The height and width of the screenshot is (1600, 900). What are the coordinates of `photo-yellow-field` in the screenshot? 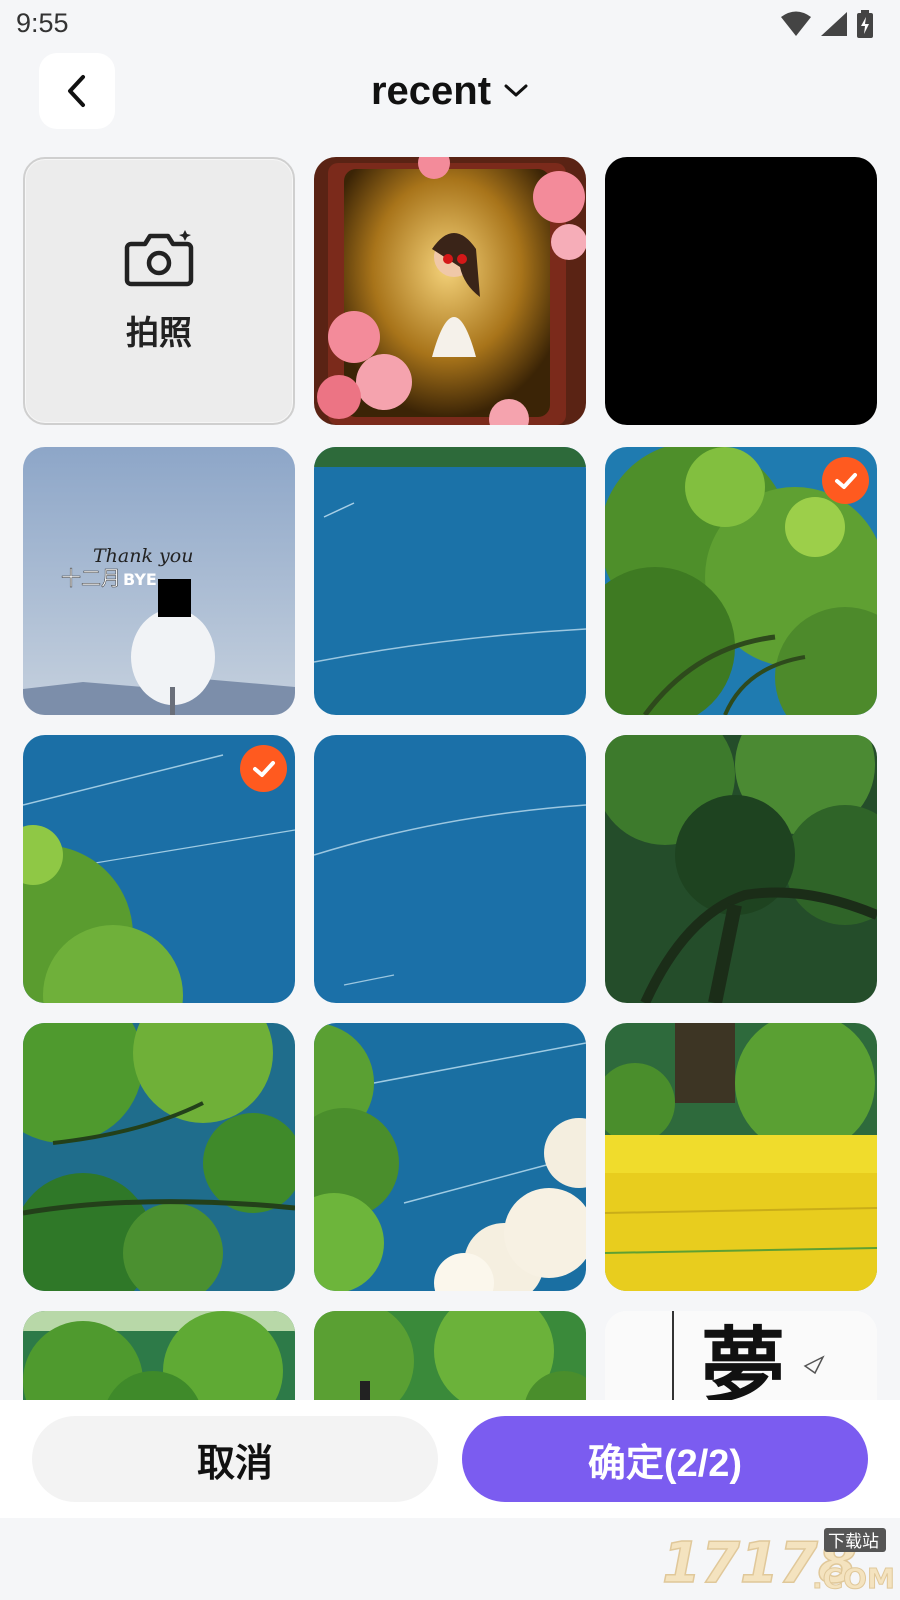 It's located at (741, 1157).